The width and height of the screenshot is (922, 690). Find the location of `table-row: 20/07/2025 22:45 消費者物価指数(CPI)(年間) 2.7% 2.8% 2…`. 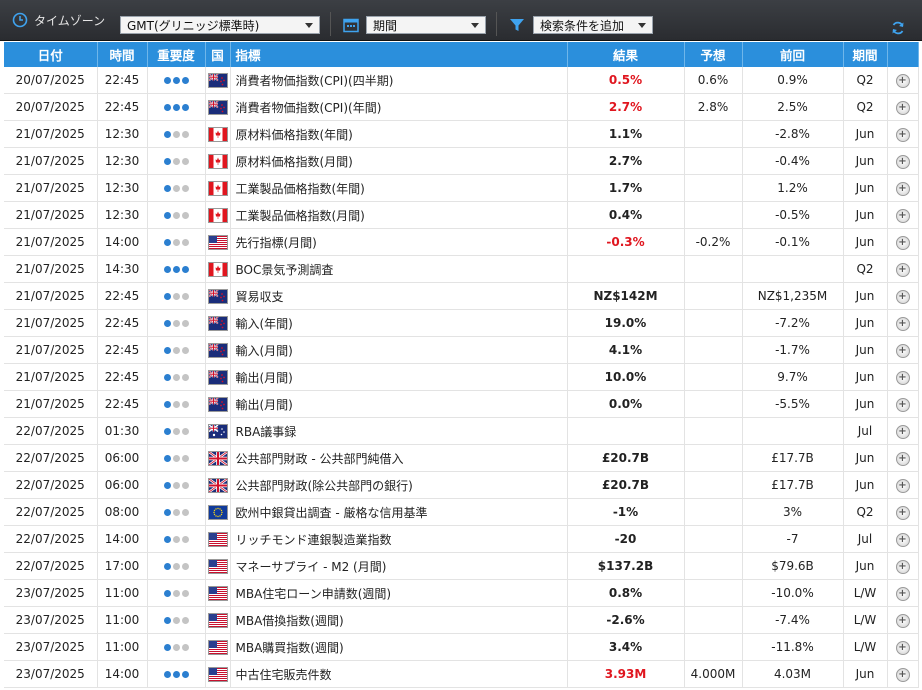

table-row: 20/07/2025 22:45 消費者物価指数(CPI)(年間) 2.7% 2.8% 2… is located at coordinates (461, 107).